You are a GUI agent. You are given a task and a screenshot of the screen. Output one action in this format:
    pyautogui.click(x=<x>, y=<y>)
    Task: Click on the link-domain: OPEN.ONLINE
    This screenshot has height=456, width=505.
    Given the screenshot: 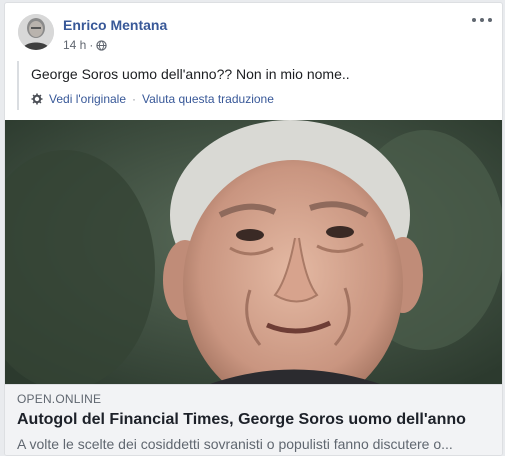 What is the action you would take?
    pyautogui.click(x=59, y=399)
    